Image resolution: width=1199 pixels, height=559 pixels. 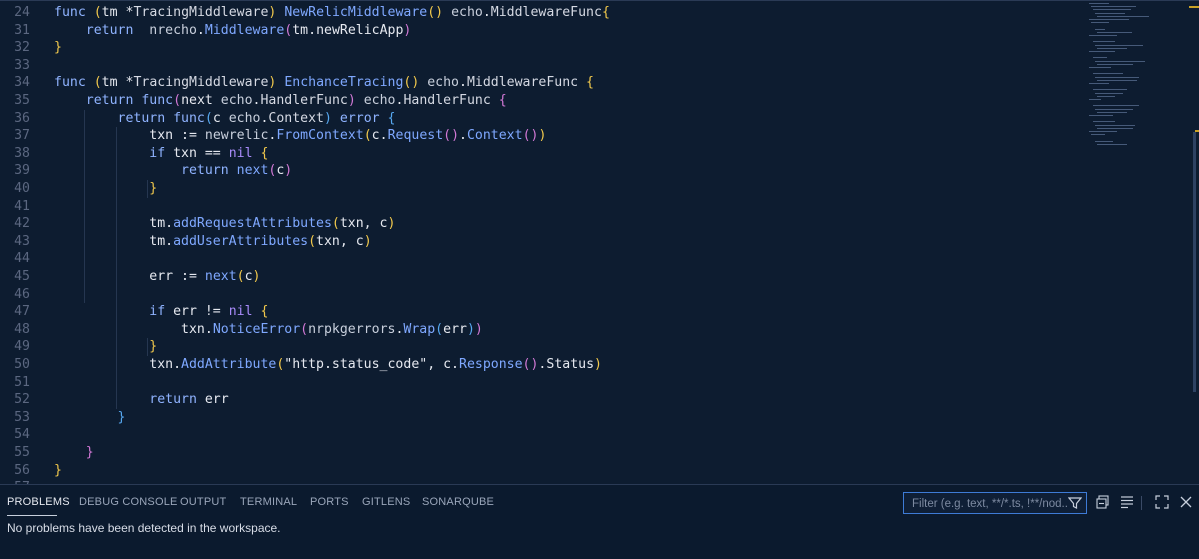 What do you see at coordinates (1186, 502) in the screenshot?
I see `close-icon` at bounding box center [1186, 502].